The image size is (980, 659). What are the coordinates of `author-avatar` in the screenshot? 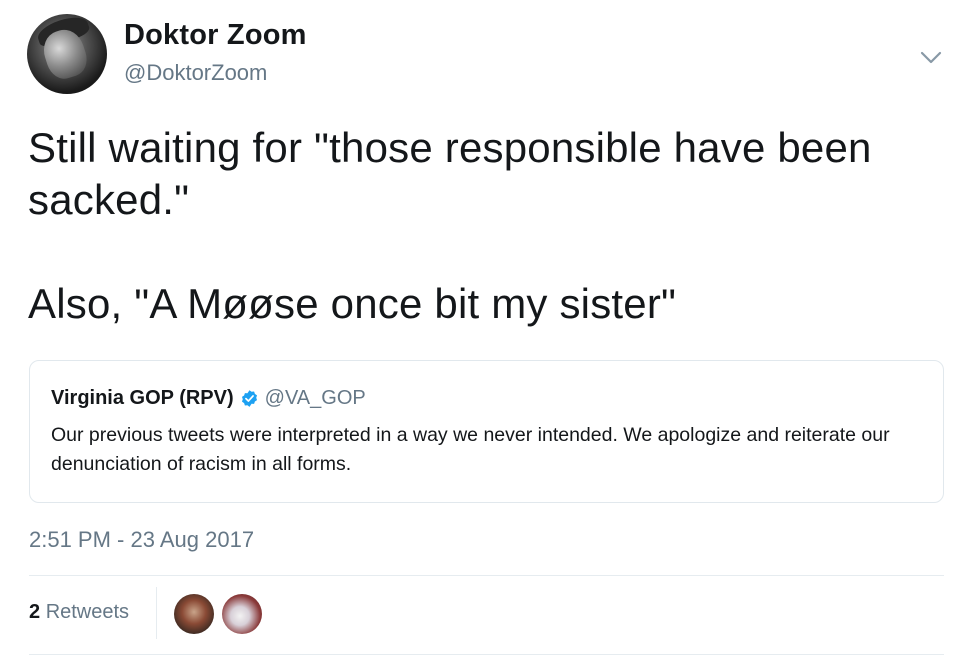 It's located at (67, 54).